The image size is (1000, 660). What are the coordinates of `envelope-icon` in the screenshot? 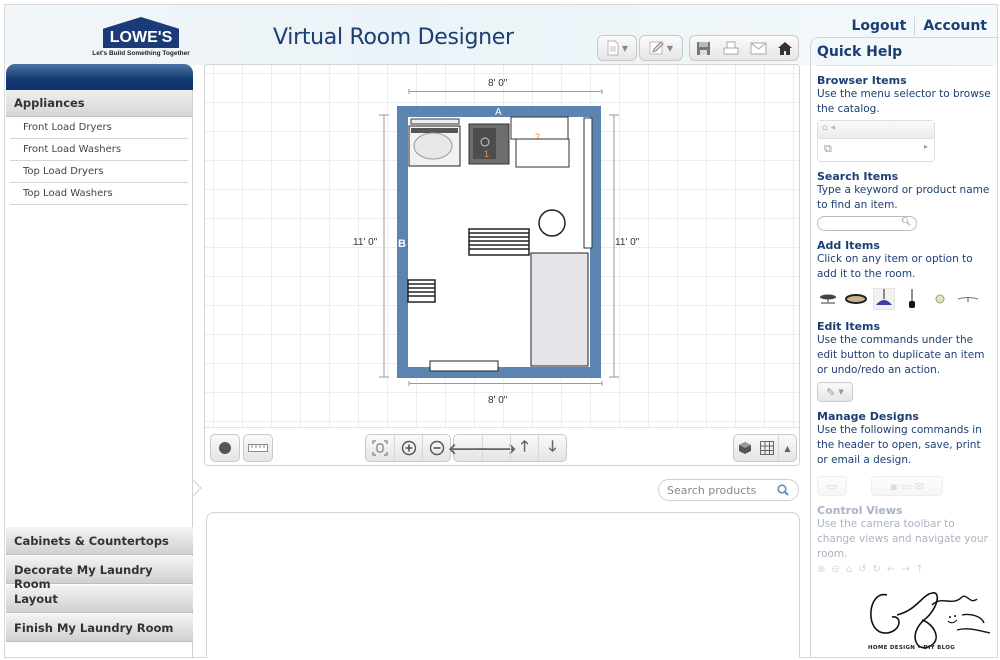 It's located at (758, 48).